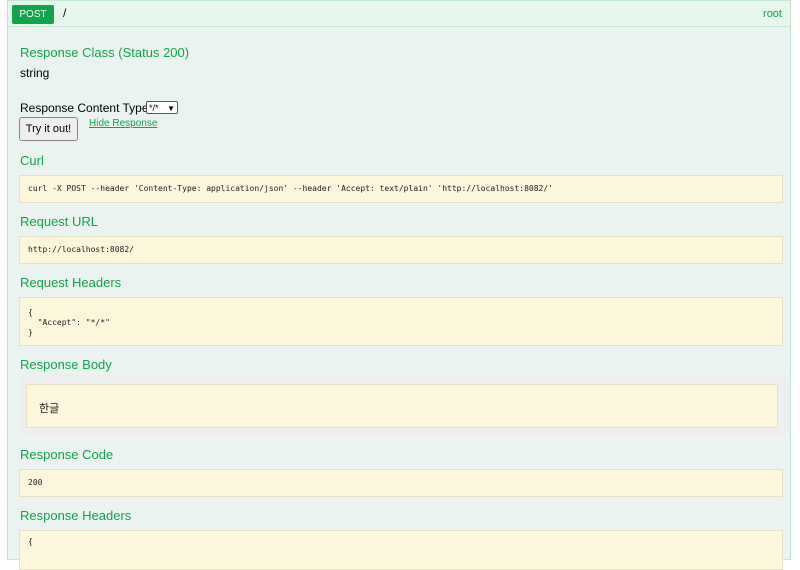 The image size is (800, 570). What do you see at coordinates (66, 364) in the screenshot?
I see `response-body-heading: Response Body` at bounding box center [66, 364].